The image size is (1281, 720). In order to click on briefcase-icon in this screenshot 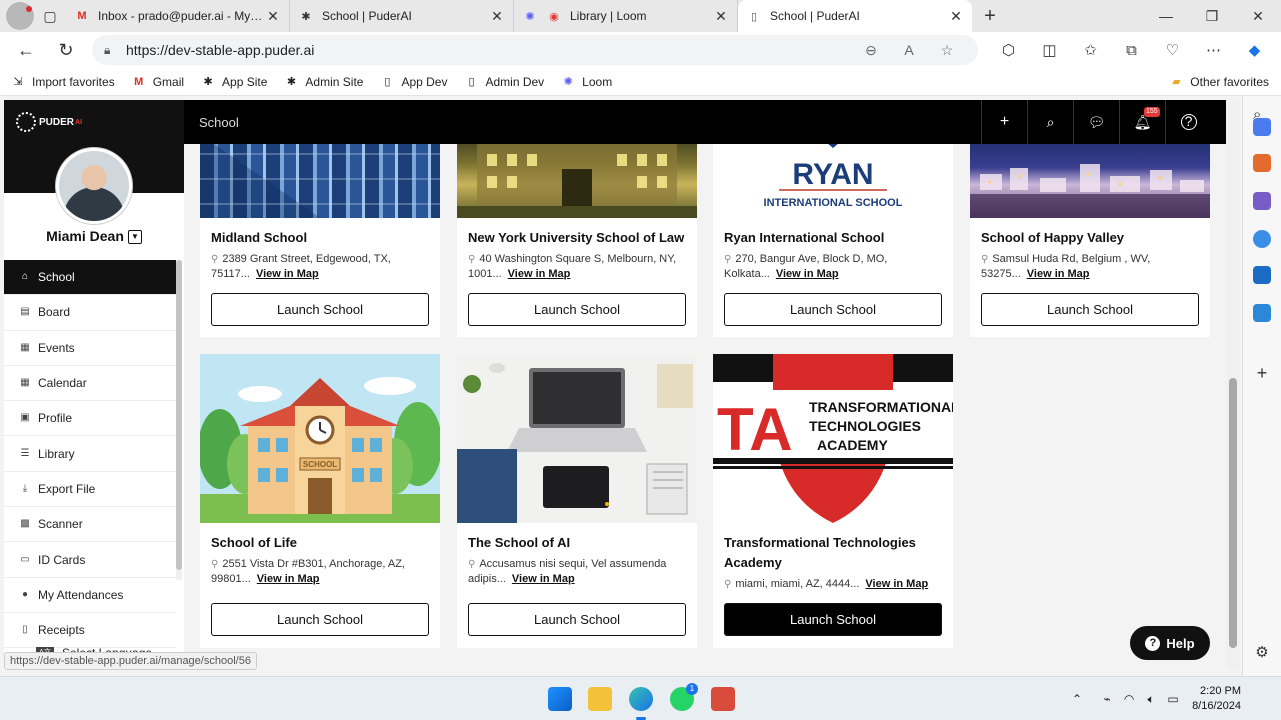, I will do `click(1262, 163)`.